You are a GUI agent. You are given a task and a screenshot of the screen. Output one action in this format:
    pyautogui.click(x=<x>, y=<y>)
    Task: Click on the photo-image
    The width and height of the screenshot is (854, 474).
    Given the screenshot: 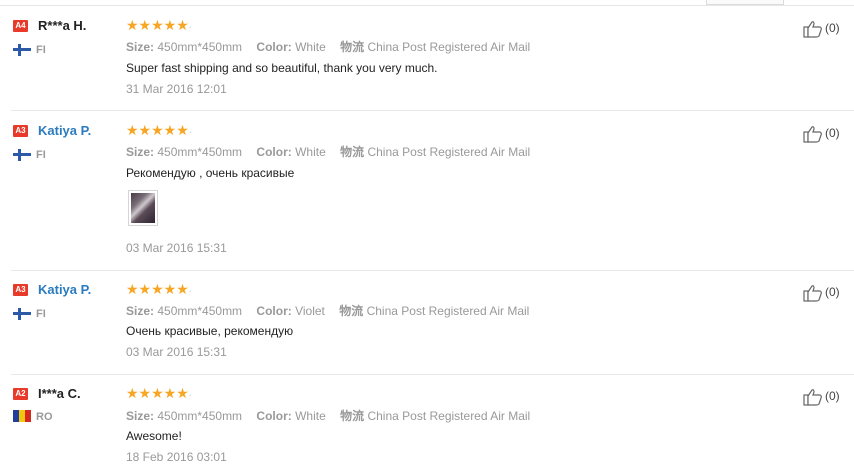 What is the action you would take?
    pyautogui.click(x=143, y=208)
    